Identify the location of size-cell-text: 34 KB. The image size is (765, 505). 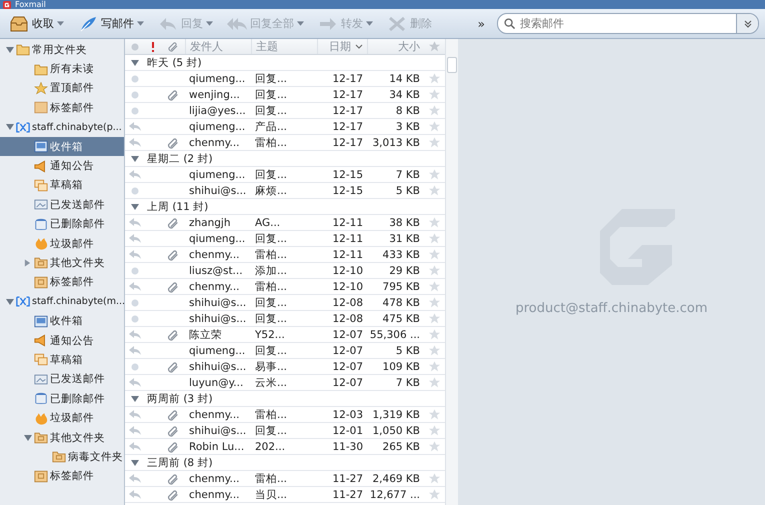
(404, 95).